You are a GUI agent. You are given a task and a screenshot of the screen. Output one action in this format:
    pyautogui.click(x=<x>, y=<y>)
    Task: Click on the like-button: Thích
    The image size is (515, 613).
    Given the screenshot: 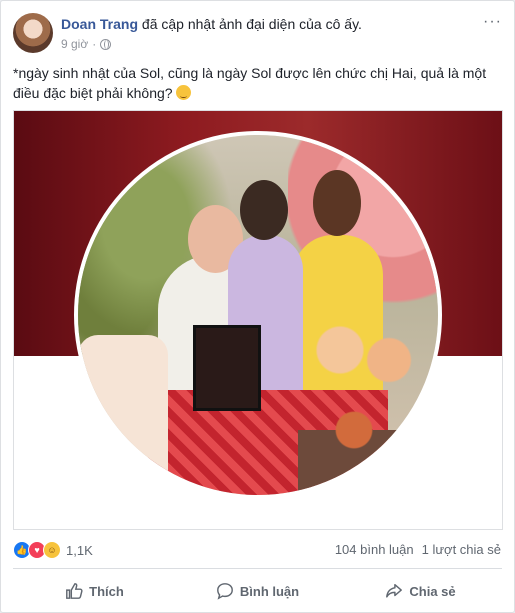 What is the action you would take?
    pyautogui.click(x=94, y=591)
    